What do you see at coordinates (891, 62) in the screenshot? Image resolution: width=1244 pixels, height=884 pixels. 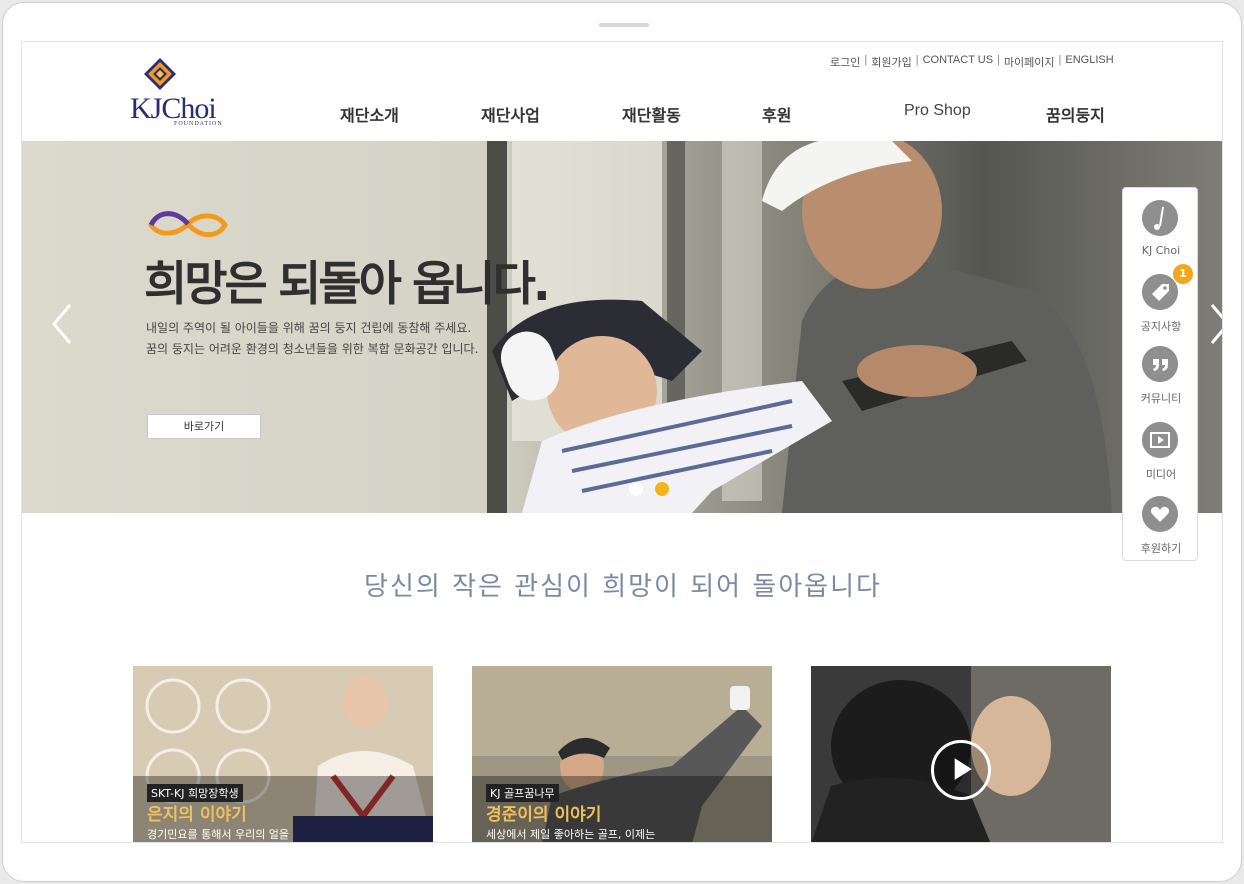 I see `signup-link: 회원가입` at bounding box center [891, 62].